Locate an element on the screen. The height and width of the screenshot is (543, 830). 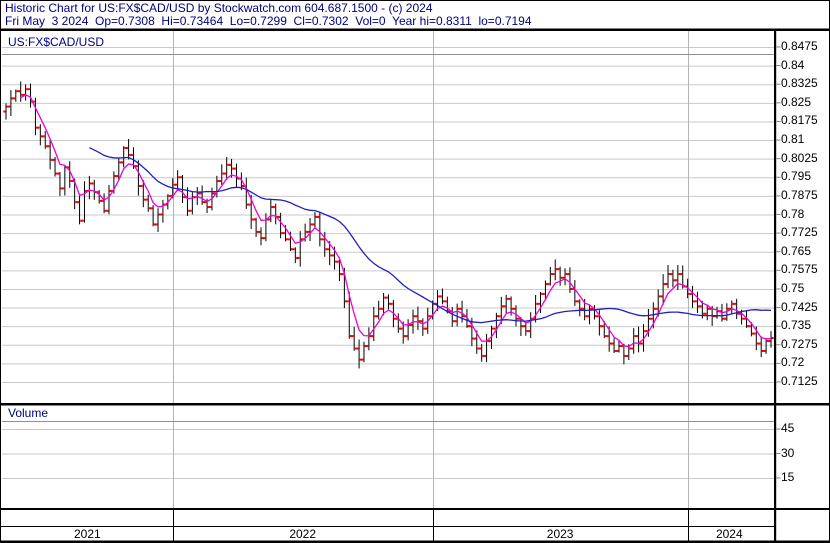
year-label: 2021 is located at coordinates (87, 534).